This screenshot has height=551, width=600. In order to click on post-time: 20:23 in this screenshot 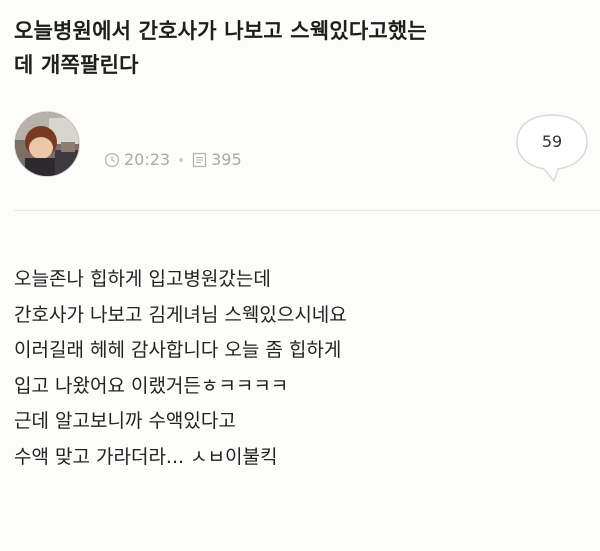, I will do `click(147, 159)`.